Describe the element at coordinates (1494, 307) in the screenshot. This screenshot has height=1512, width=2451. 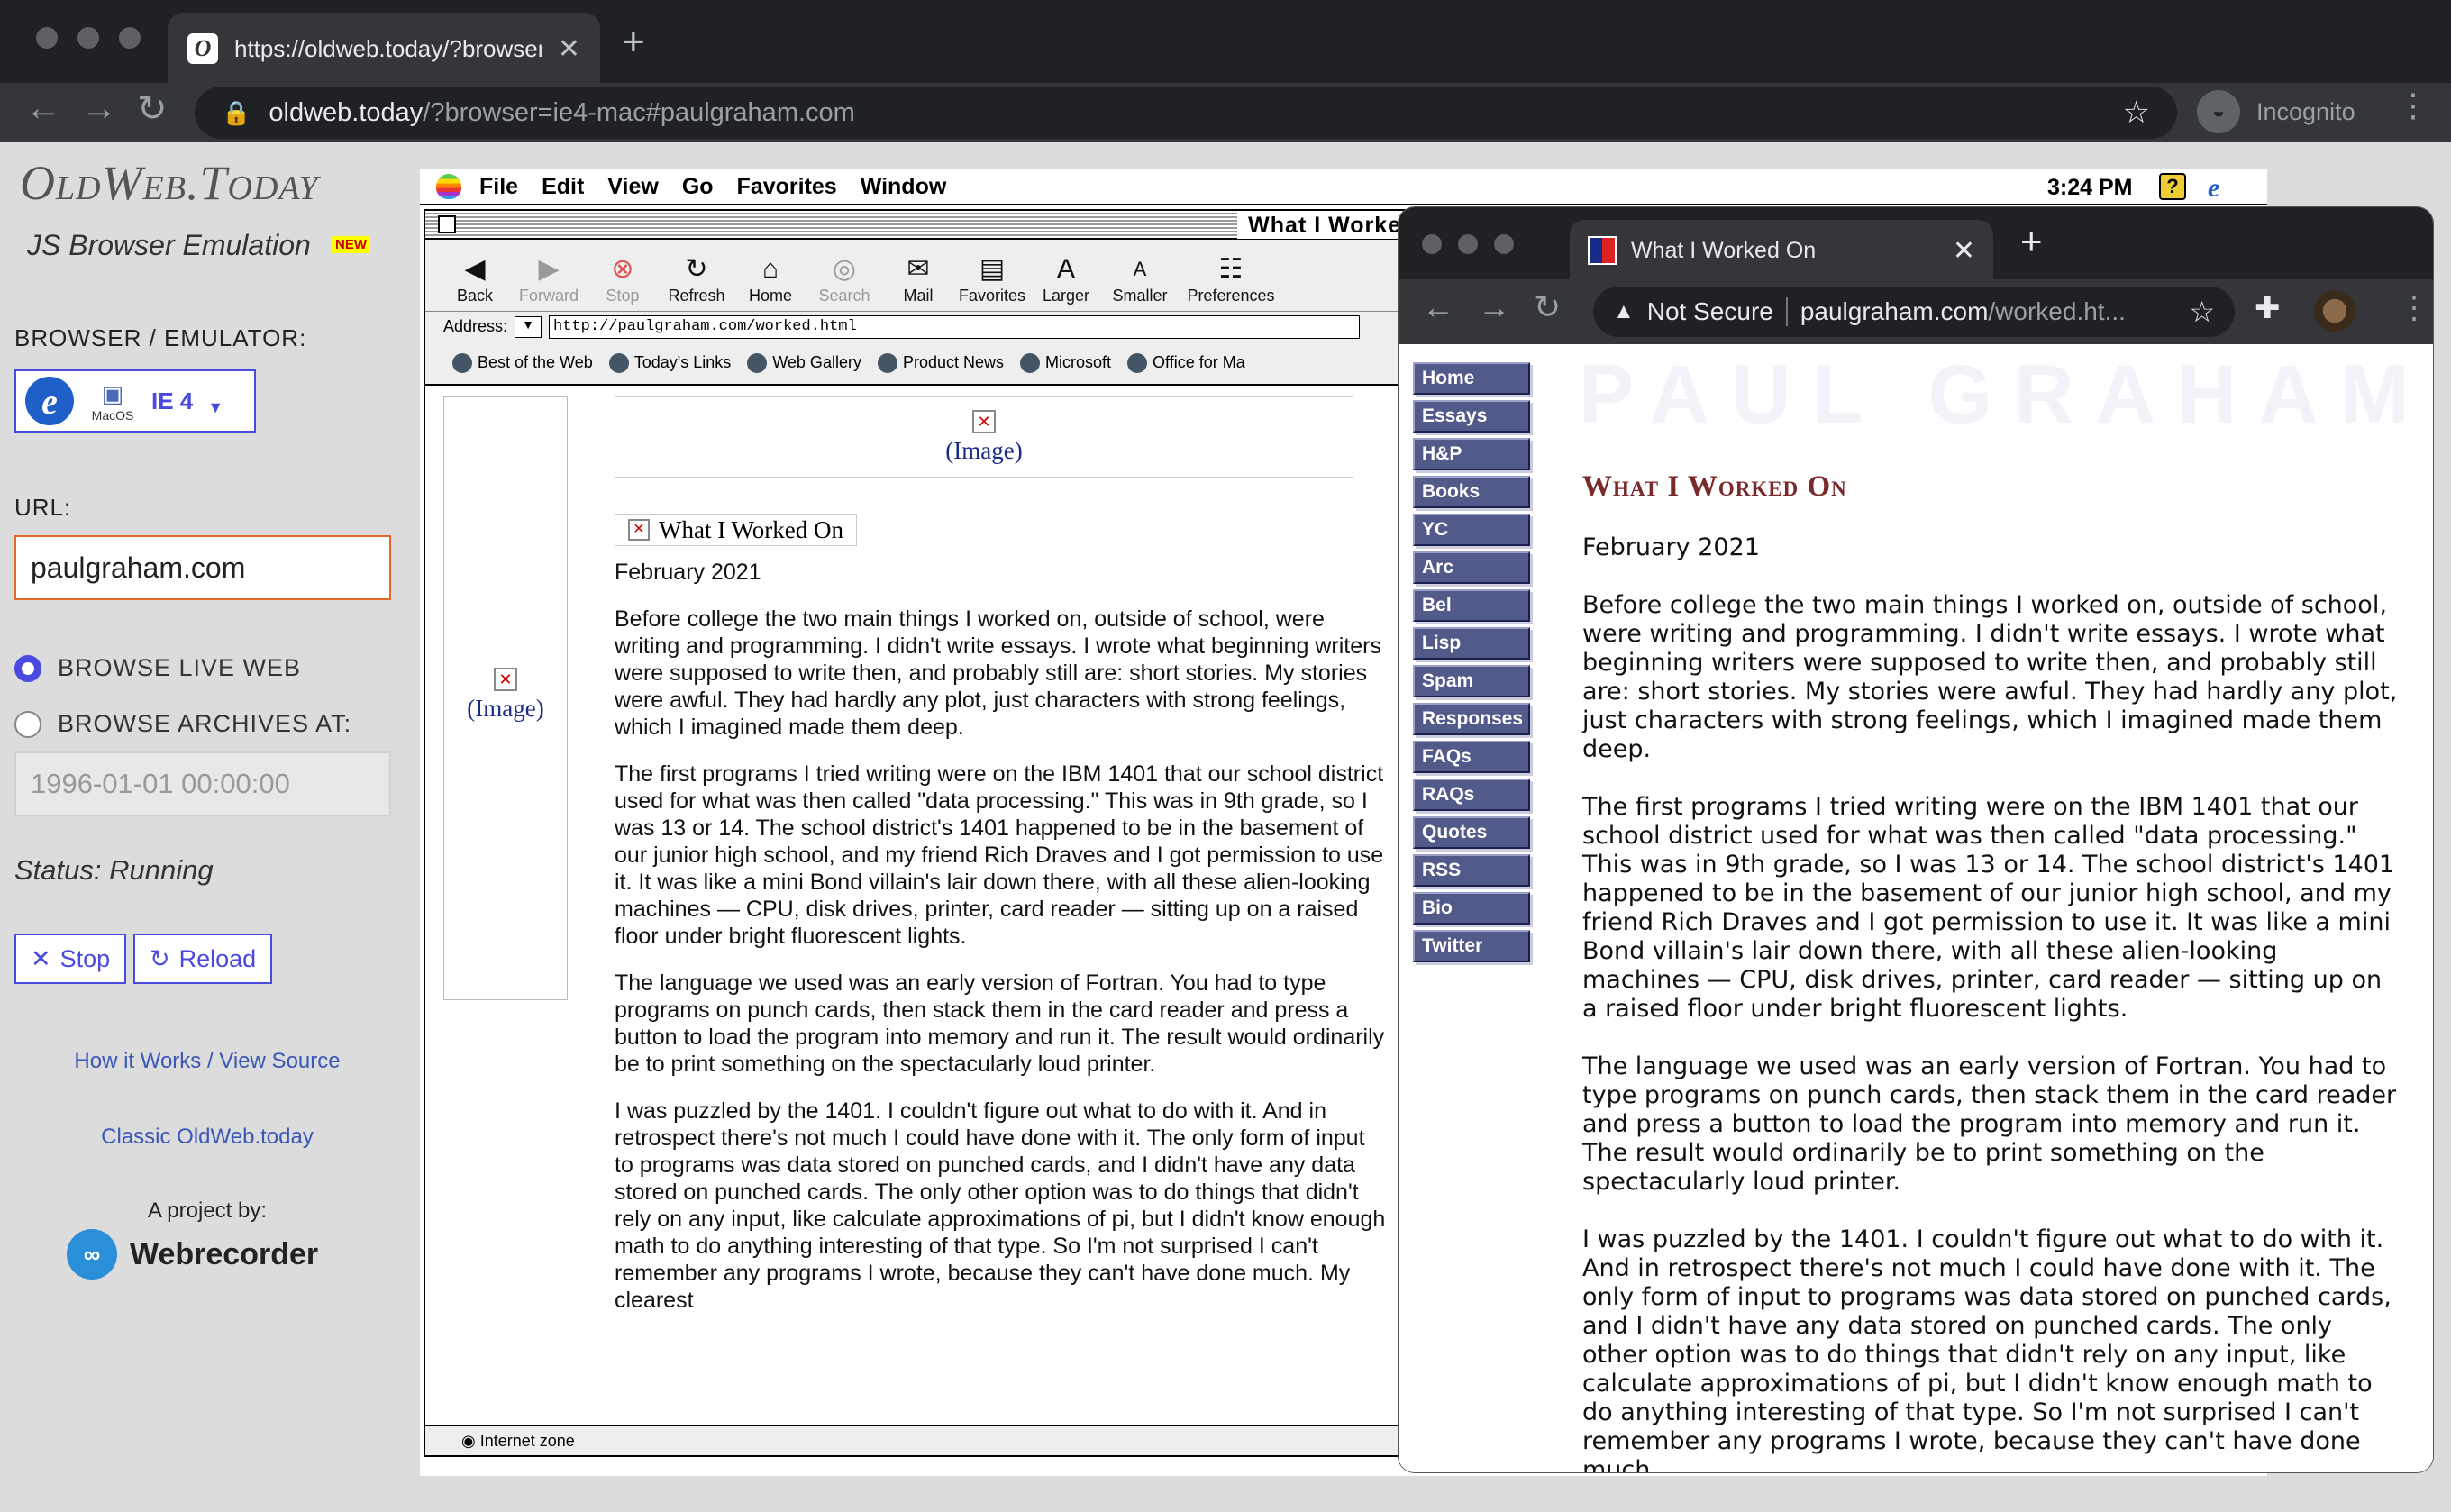
I see `inner-forward-button: →` at that location.